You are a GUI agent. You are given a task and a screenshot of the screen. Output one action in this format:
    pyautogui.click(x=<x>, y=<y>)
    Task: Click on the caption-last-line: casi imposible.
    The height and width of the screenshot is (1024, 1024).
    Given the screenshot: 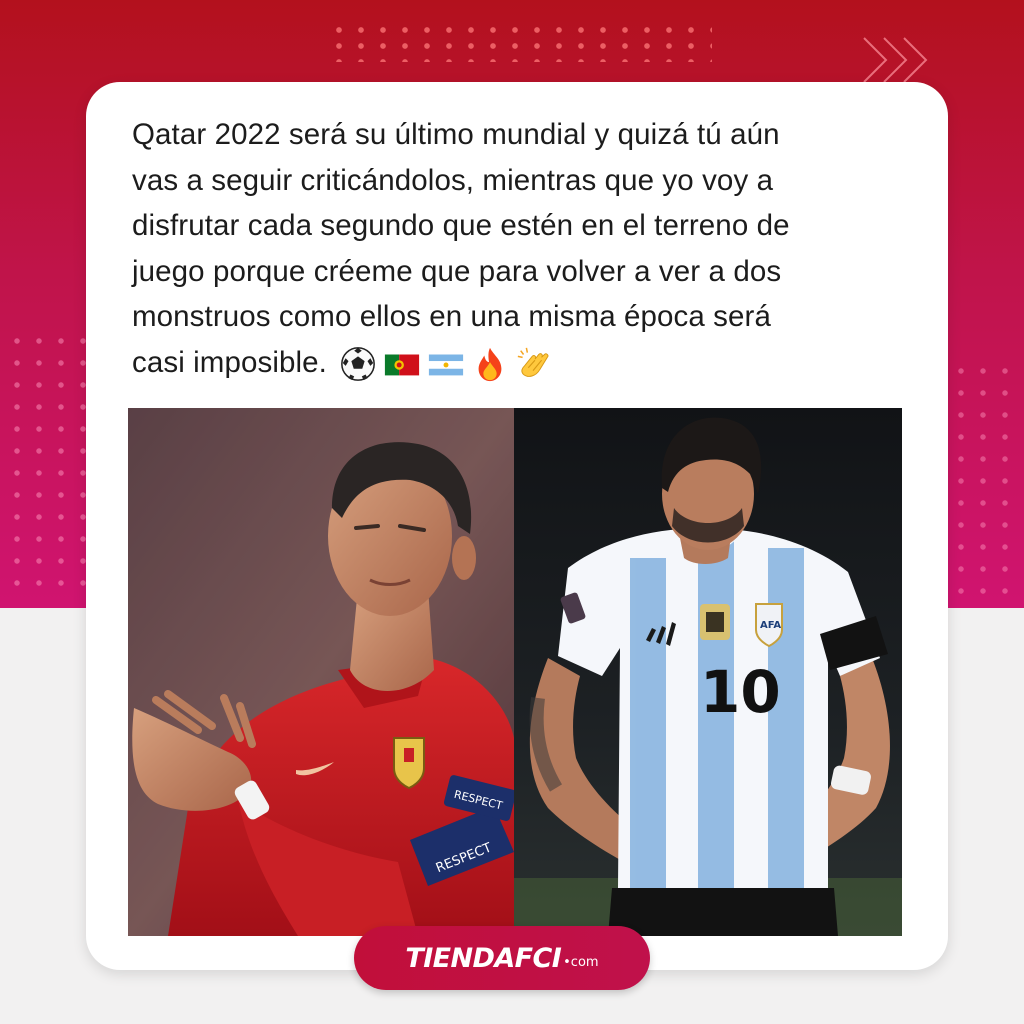 What is the action you would take?
    pyautogui.click(x=520, y=363)
    